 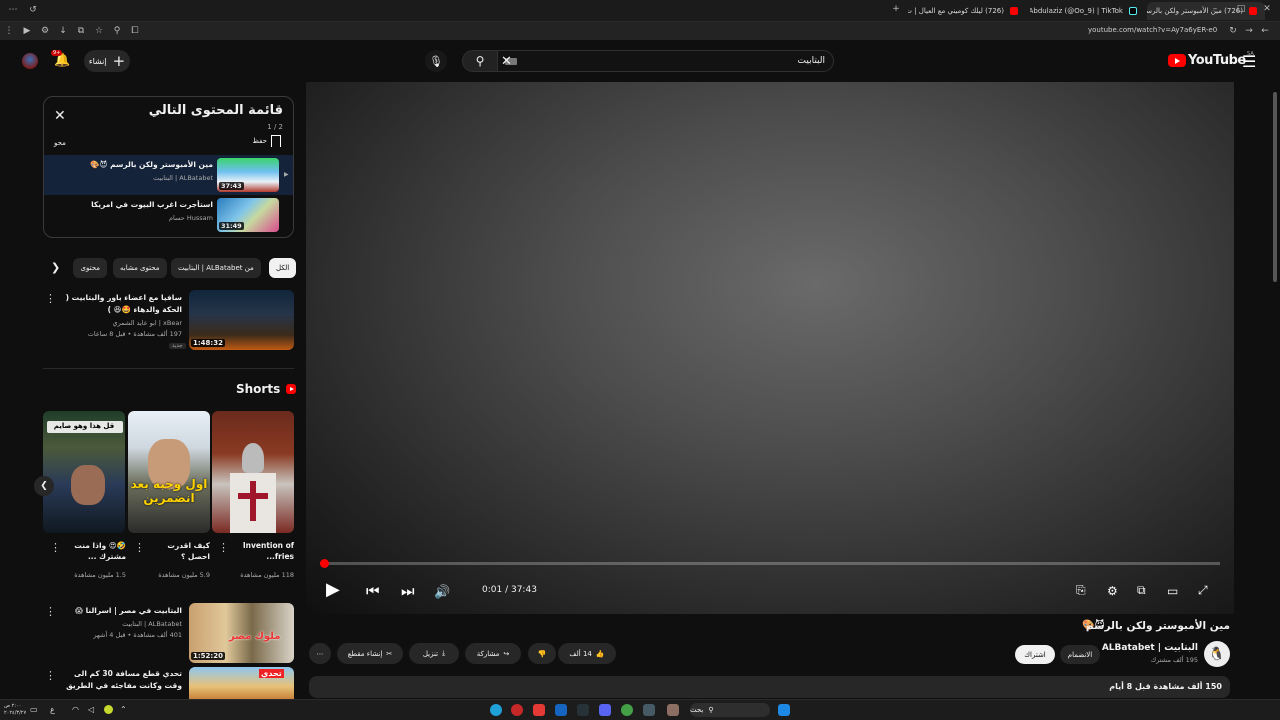 What do you see at coordinates (649, 710) in the screenshot?
I see `task-view-icon` at bounding box center [649, 710].